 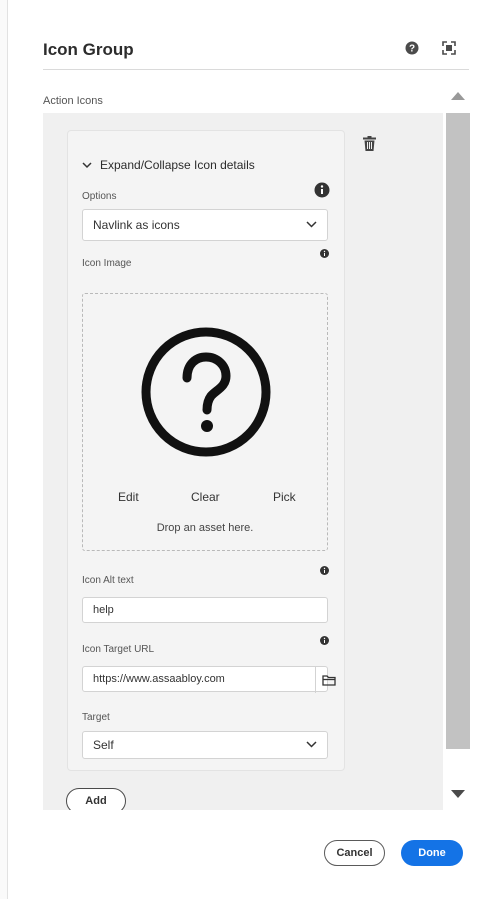 I want to click on fullscreen-icon, so click(x=449, y=48).